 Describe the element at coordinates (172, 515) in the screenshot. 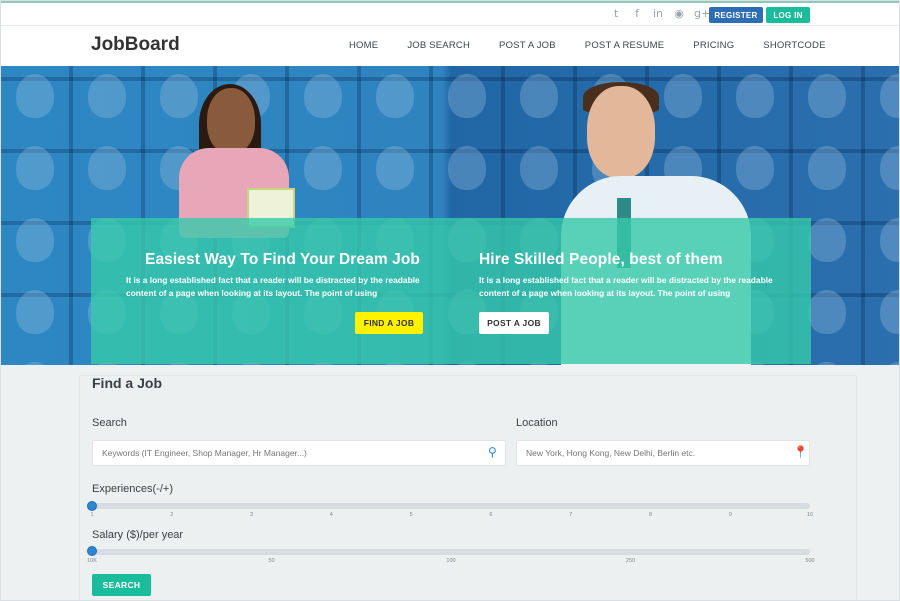

I see `slider-tick-label: 2` at that location.